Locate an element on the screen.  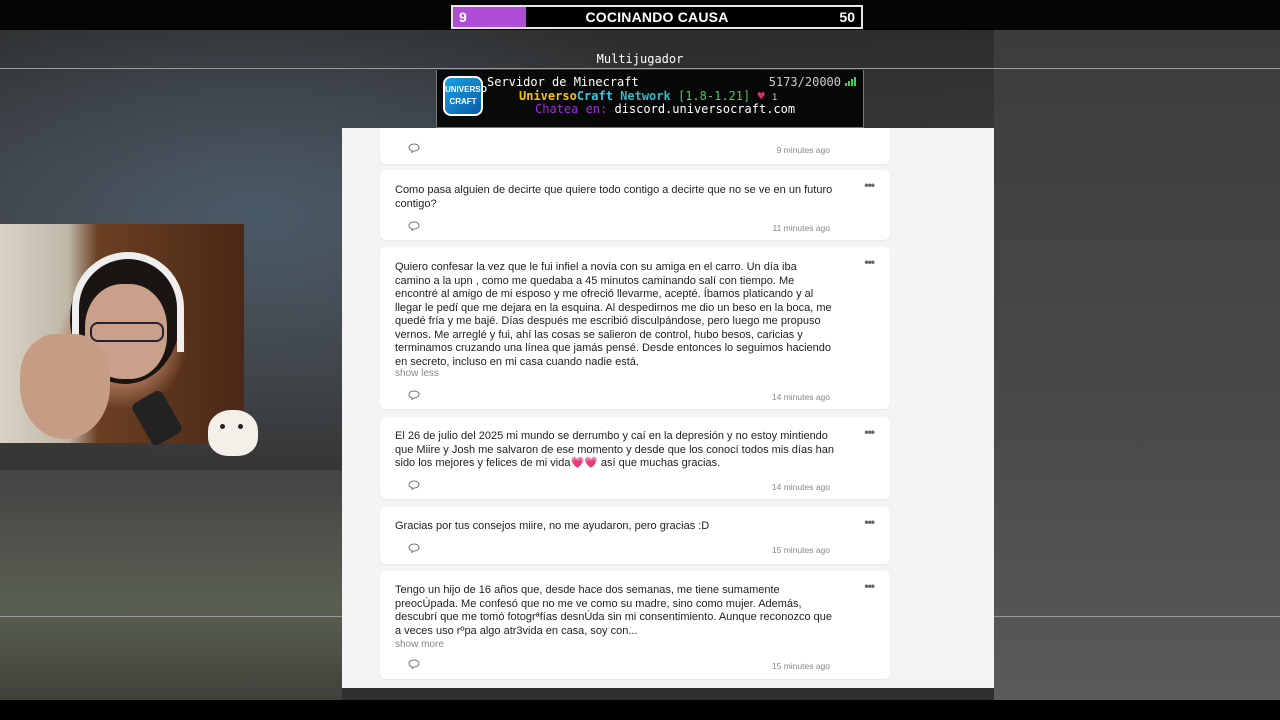
menu-divider-bottom-right is located at coordinates (1137, 616).